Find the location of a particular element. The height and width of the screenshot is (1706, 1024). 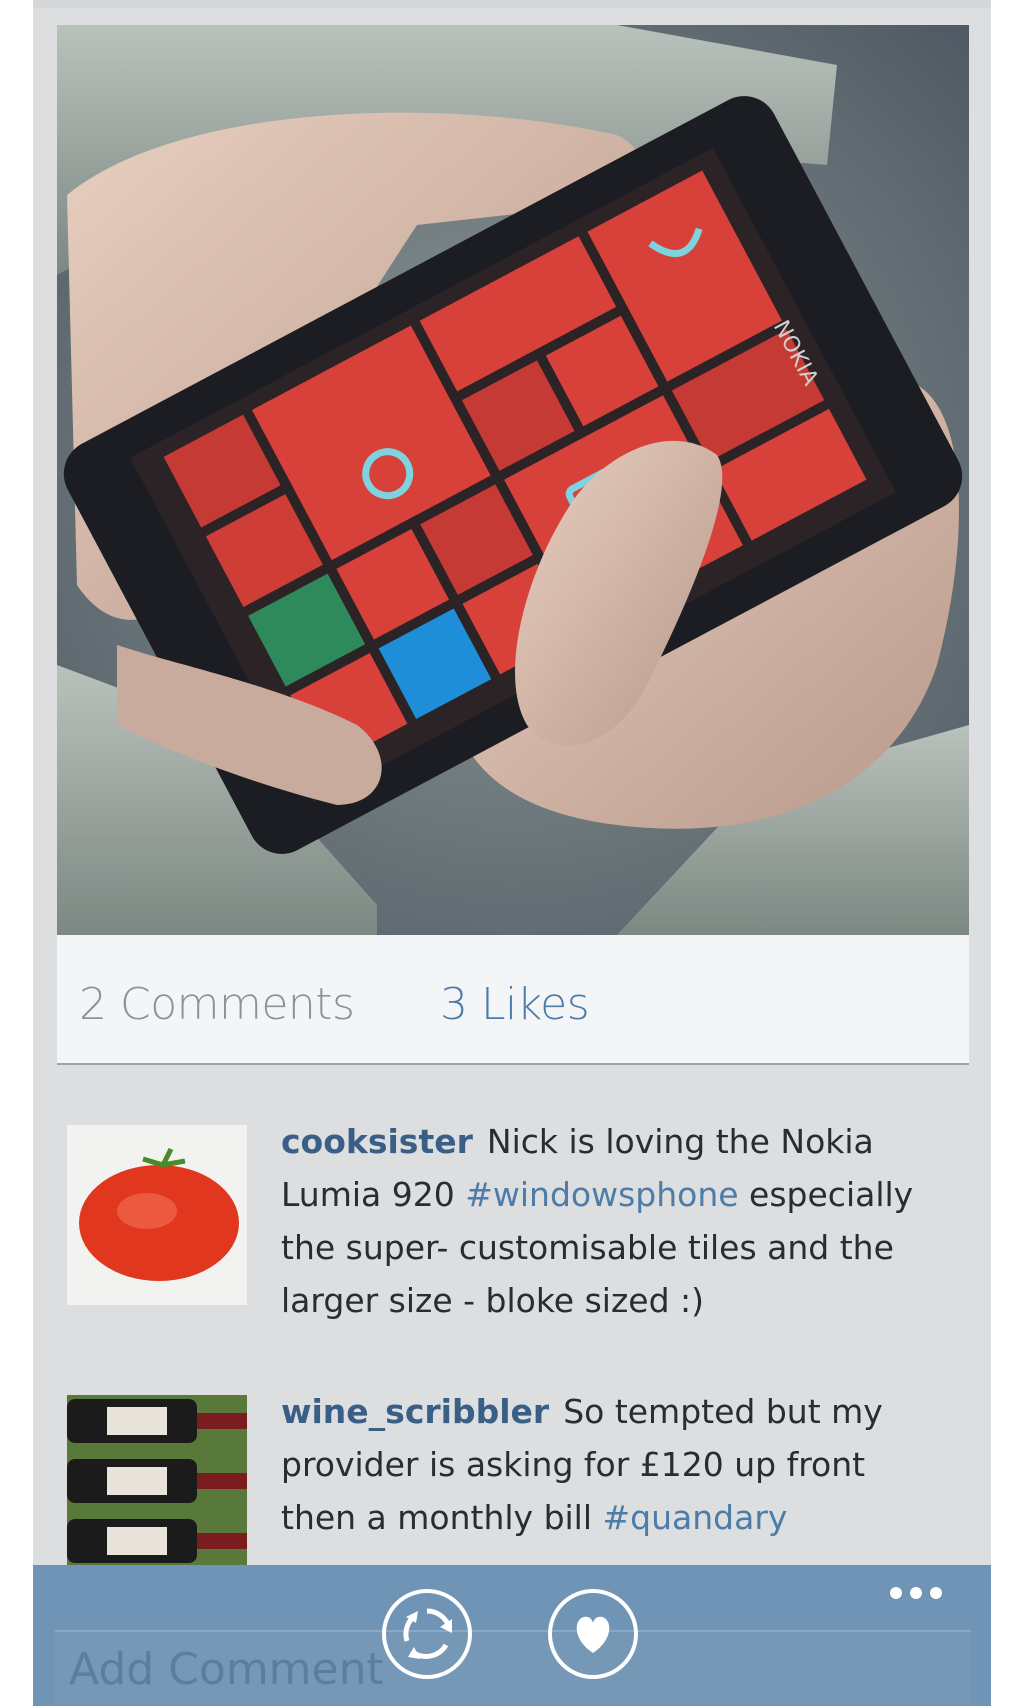

comment-username: cooksister is located at coordinates (377, 1141).